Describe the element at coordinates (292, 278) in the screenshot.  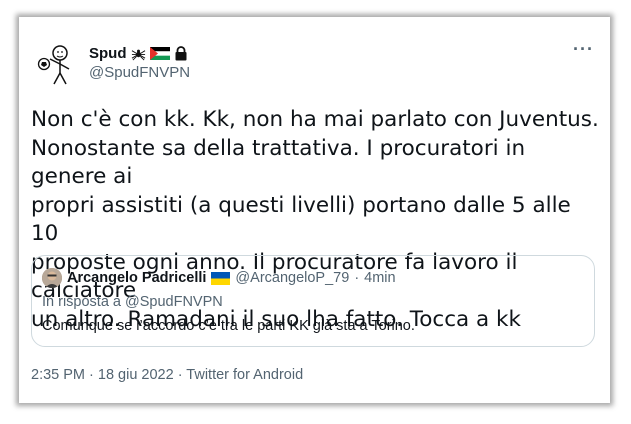
I see `quoted-author-handle: @ArcangeloP_79` at that location.